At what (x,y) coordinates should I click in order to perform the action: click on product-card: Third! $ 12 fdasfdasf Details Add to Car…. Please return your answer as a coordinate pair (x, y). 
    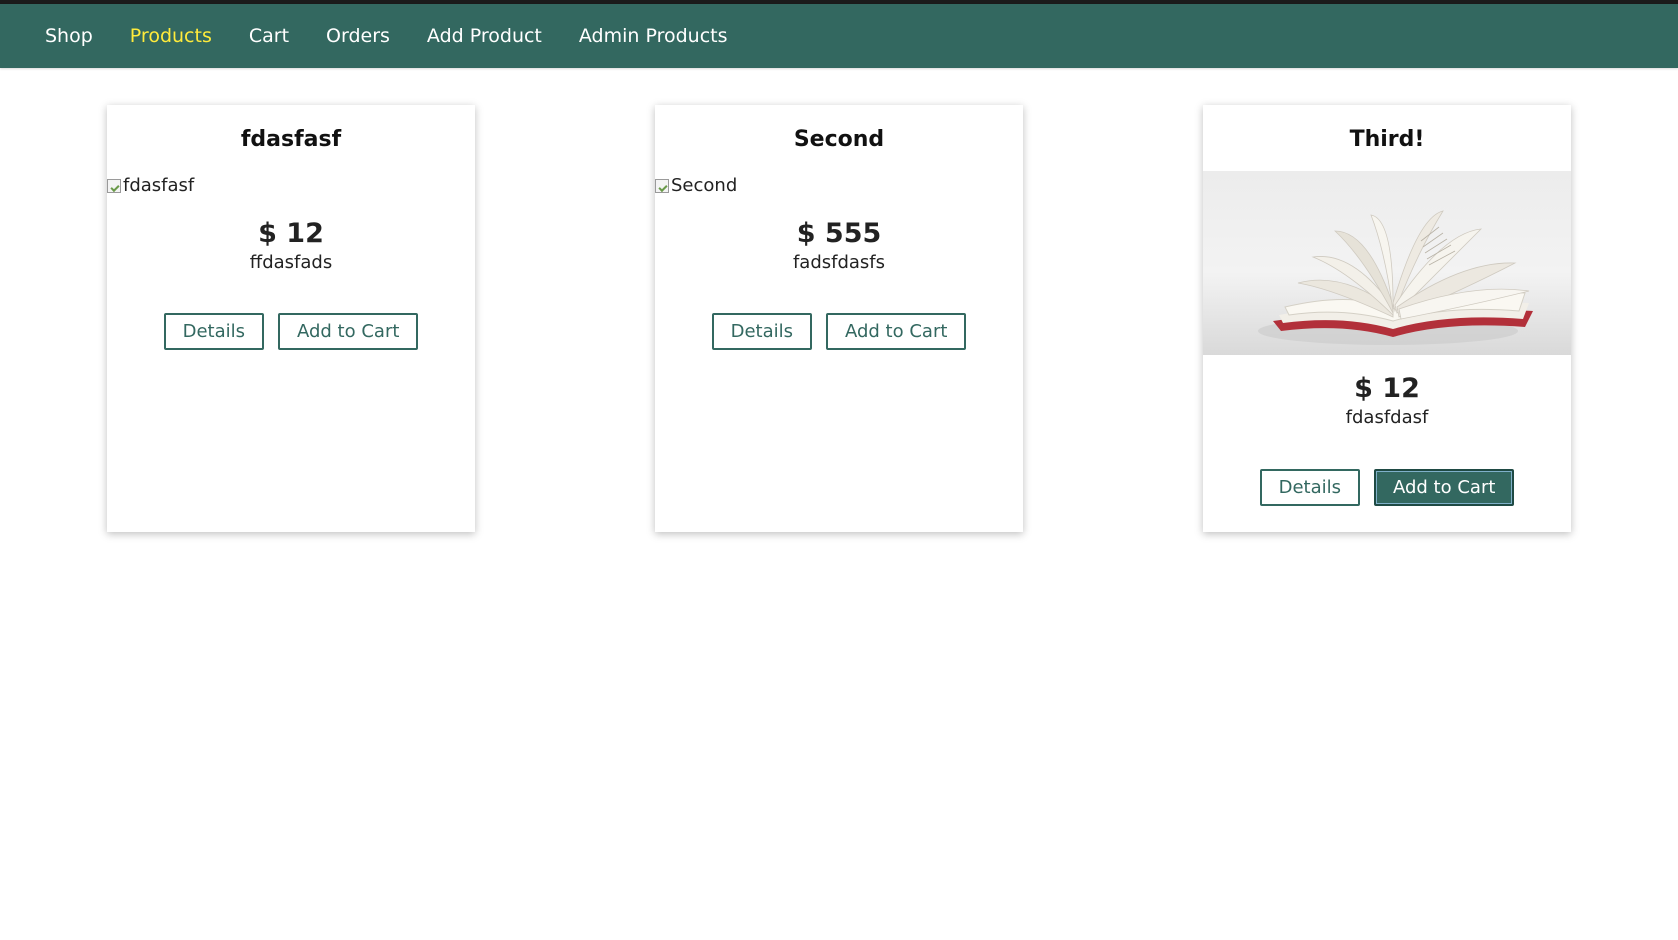
    Looking at the image, I should click on (1387, 318).